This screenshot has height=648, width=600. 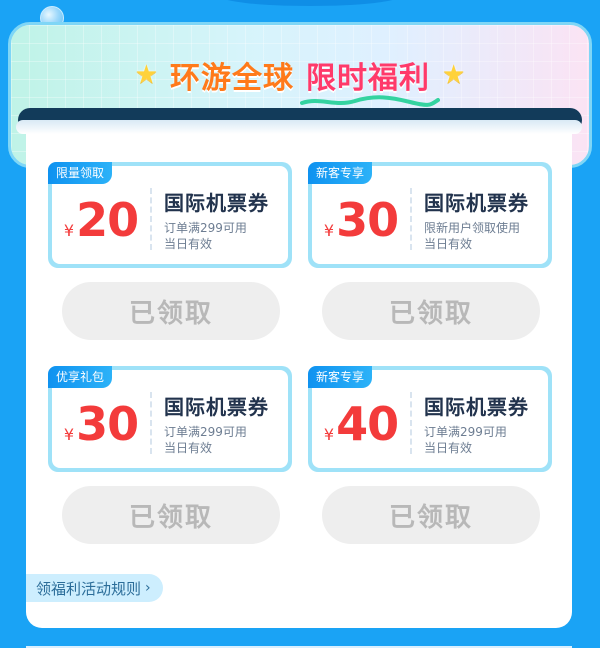 I want to click on coupon-condition: 限新用户领取使用, so click(x=472, y=227).